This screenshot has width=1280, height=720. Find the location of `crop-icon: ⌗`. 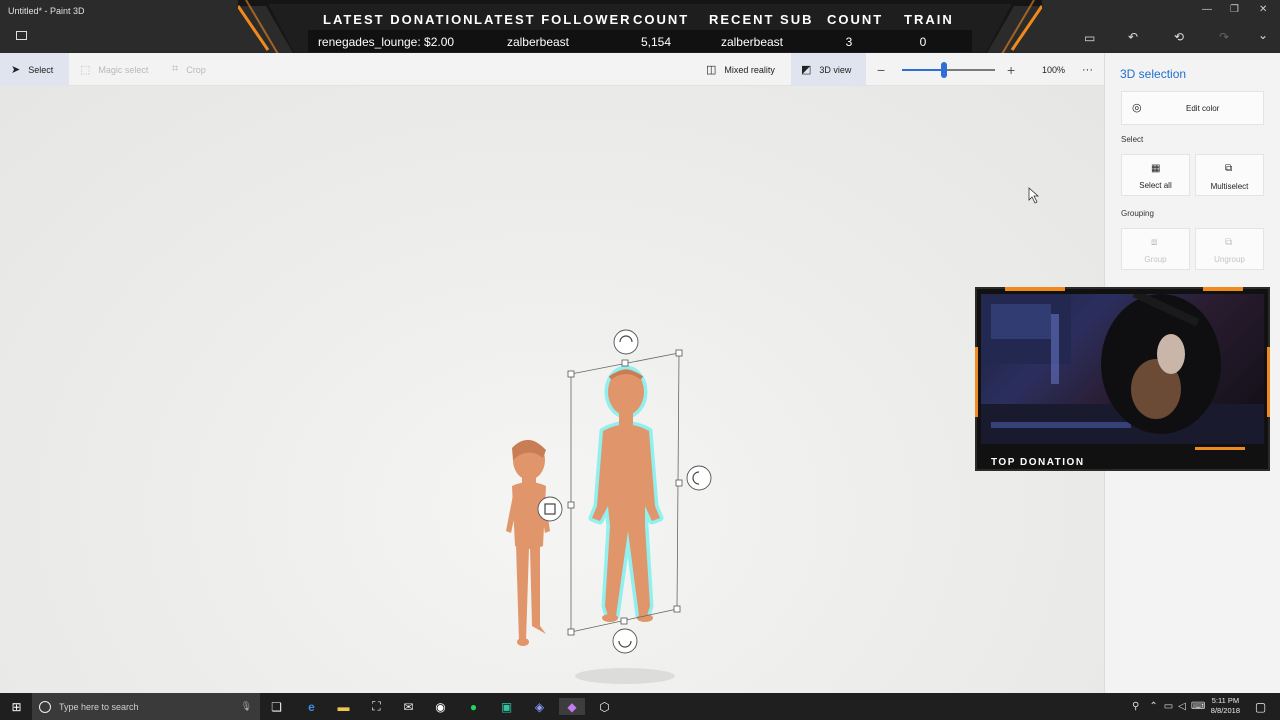

crop-icon: ⌗ is located at coordinates (175, 69).